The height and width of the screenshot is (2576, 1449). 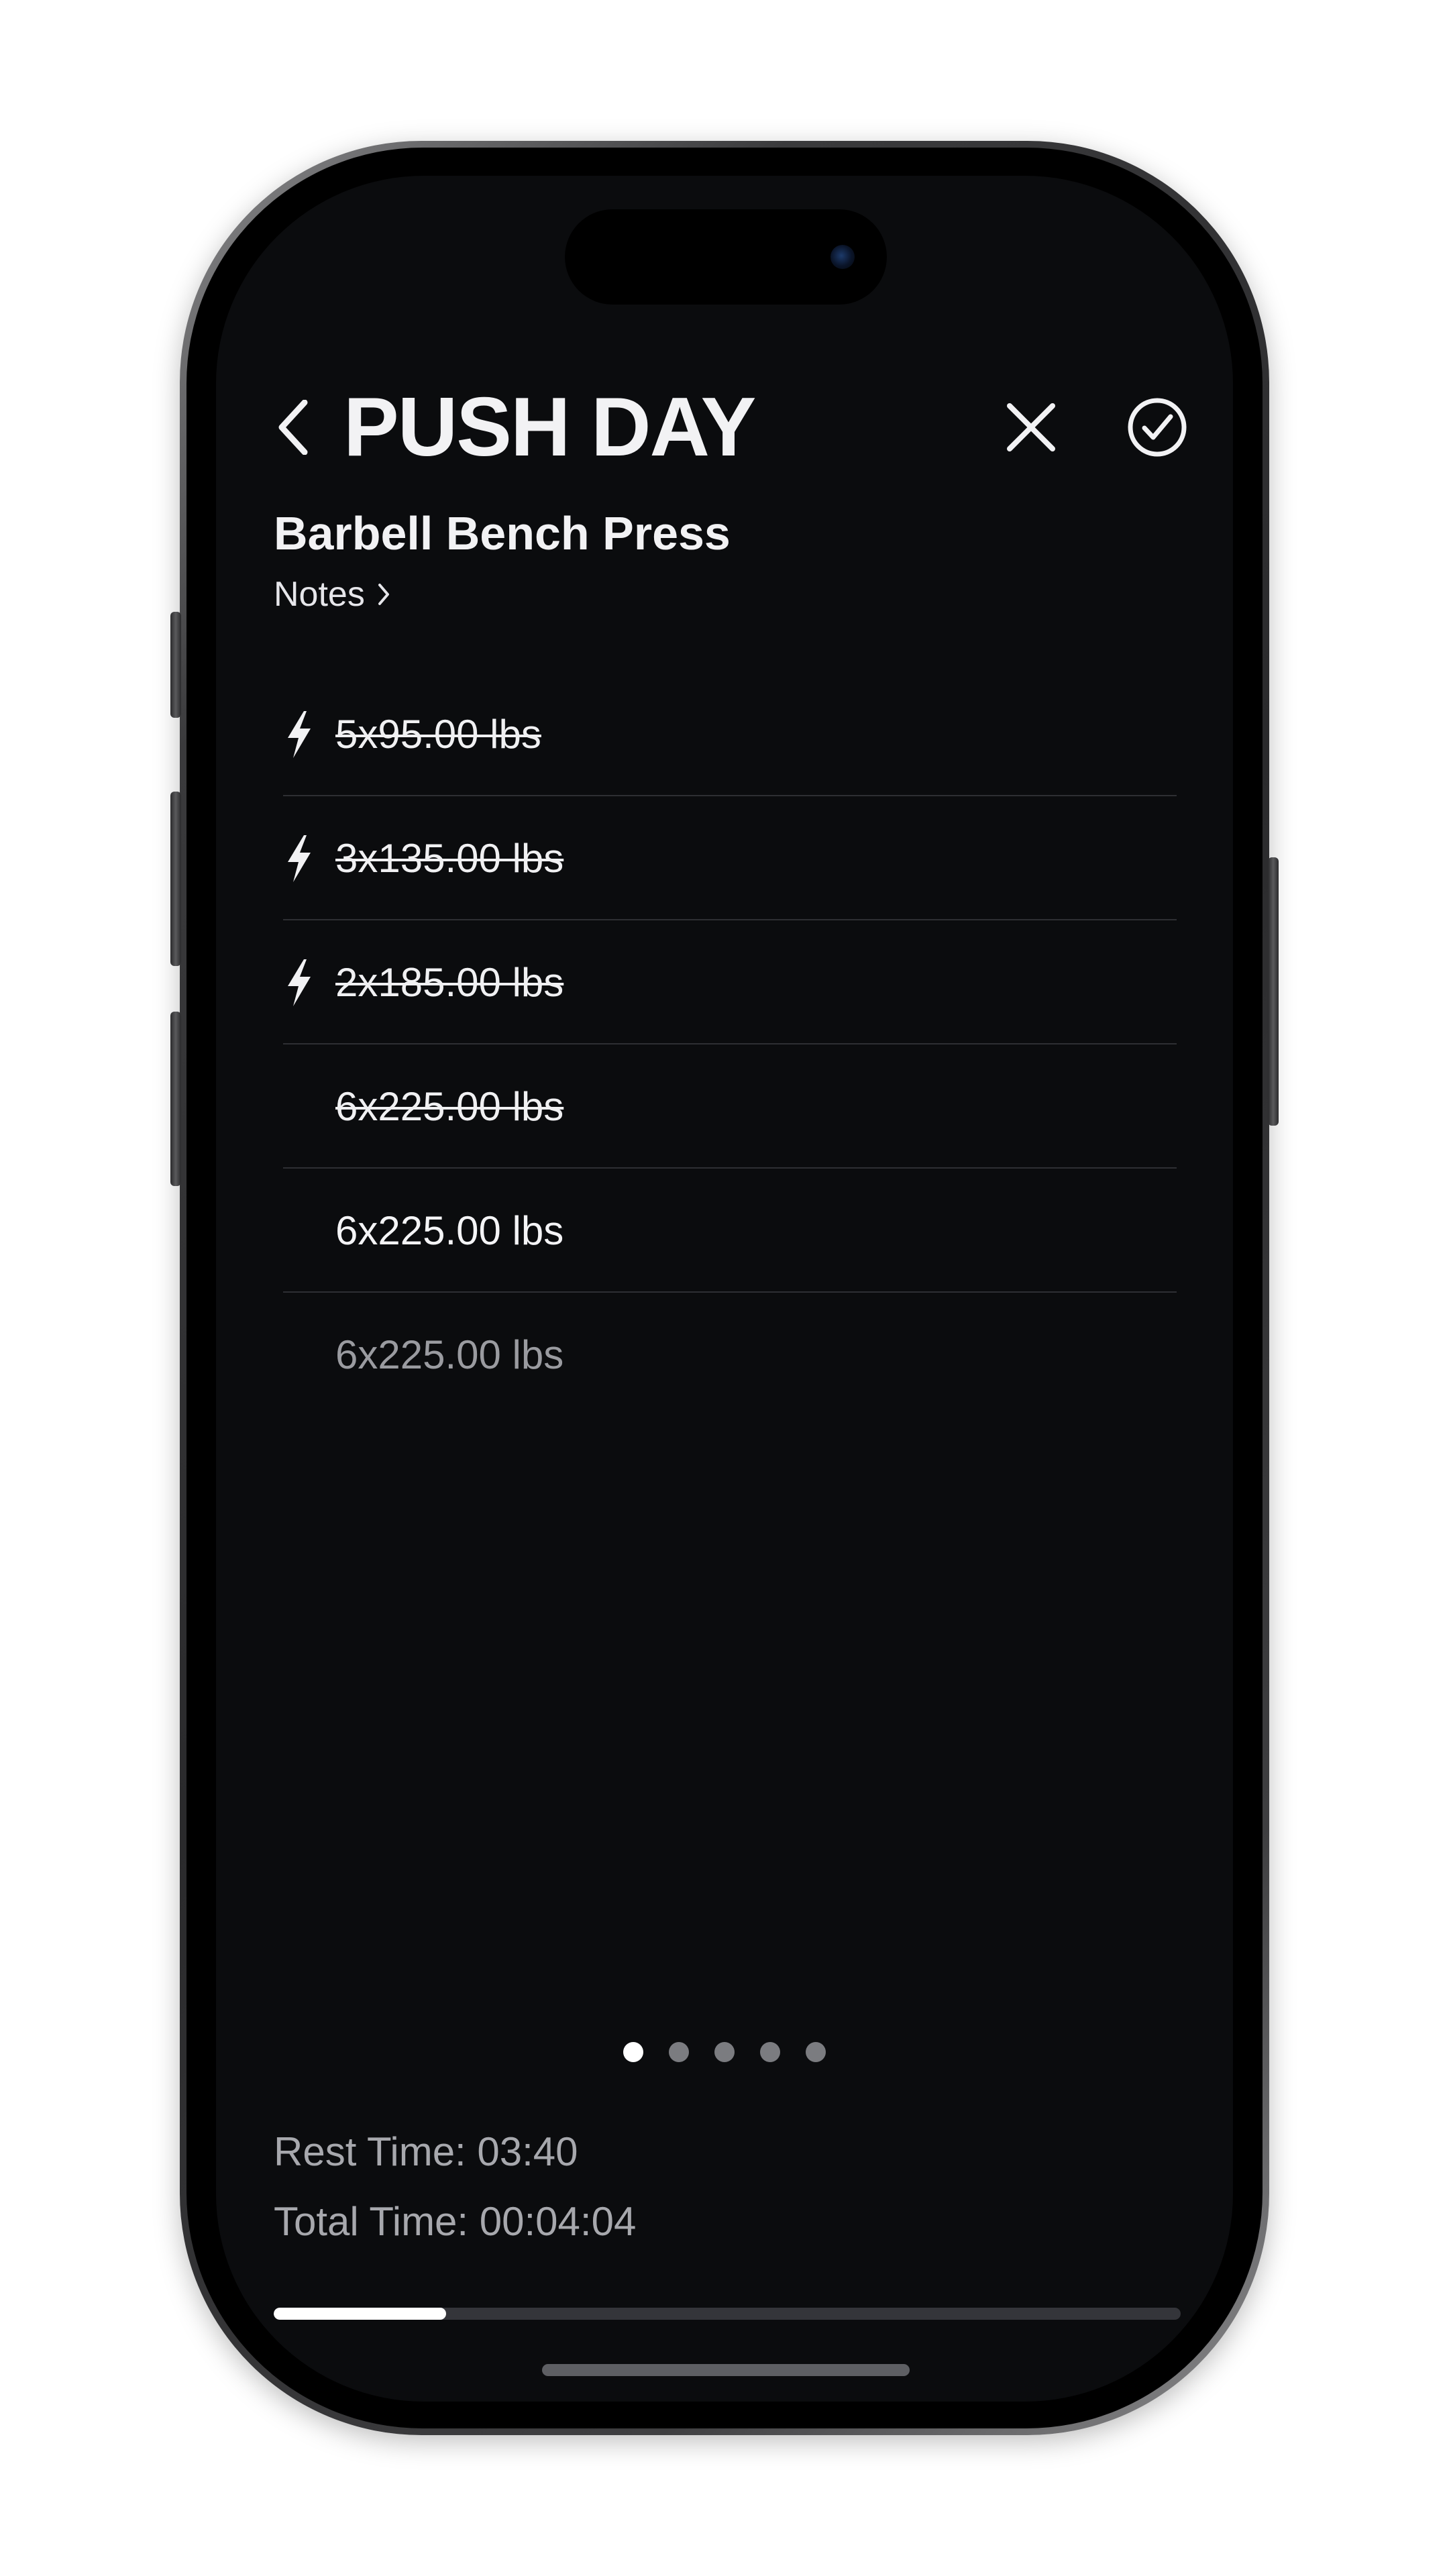 What do you see at coordinates (725, 858) in the screenshot?
I see `set-row: 3x135.00 lbs` at bounding box center [725, 858].